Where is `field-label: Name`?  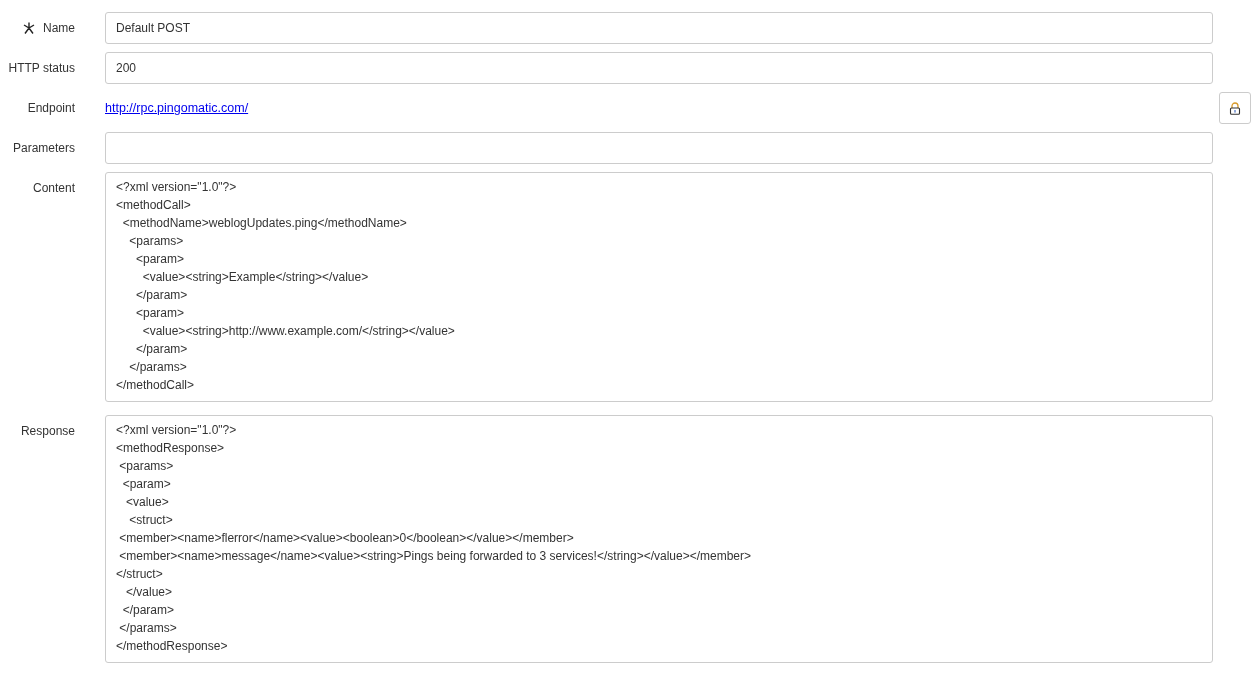
field-label: Name is located at coordinates (59, 28).